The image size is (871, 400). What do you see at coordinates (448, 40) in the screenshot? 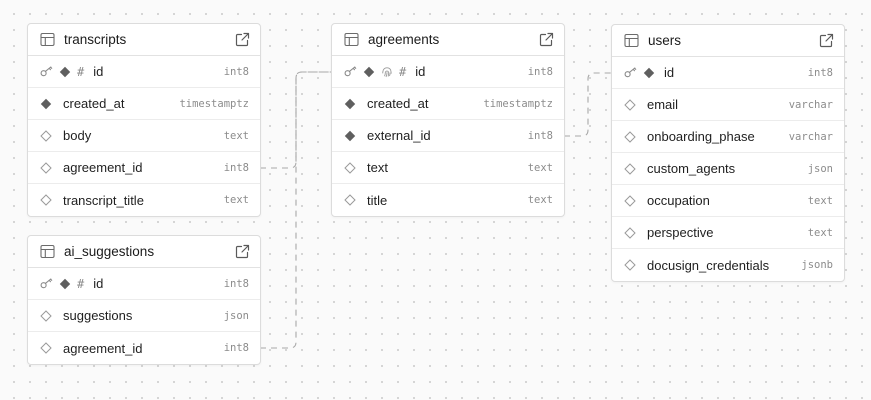
I see `table-header: agreements` at bounding box center [448, 40].